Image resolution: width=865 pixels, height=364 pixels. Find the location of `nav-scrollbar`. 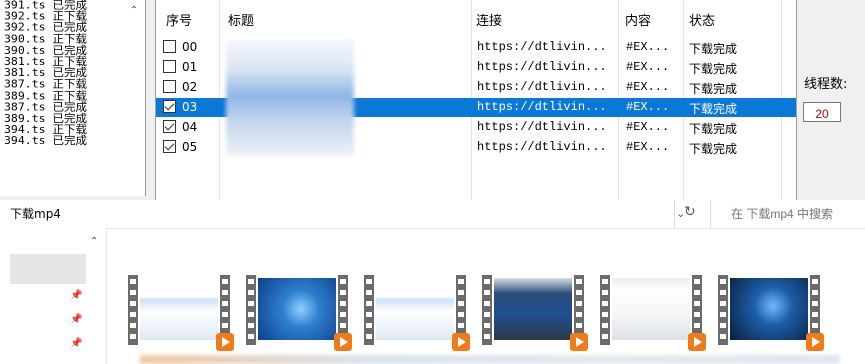

nav-scrollbar is located at coordinates (96, 296).